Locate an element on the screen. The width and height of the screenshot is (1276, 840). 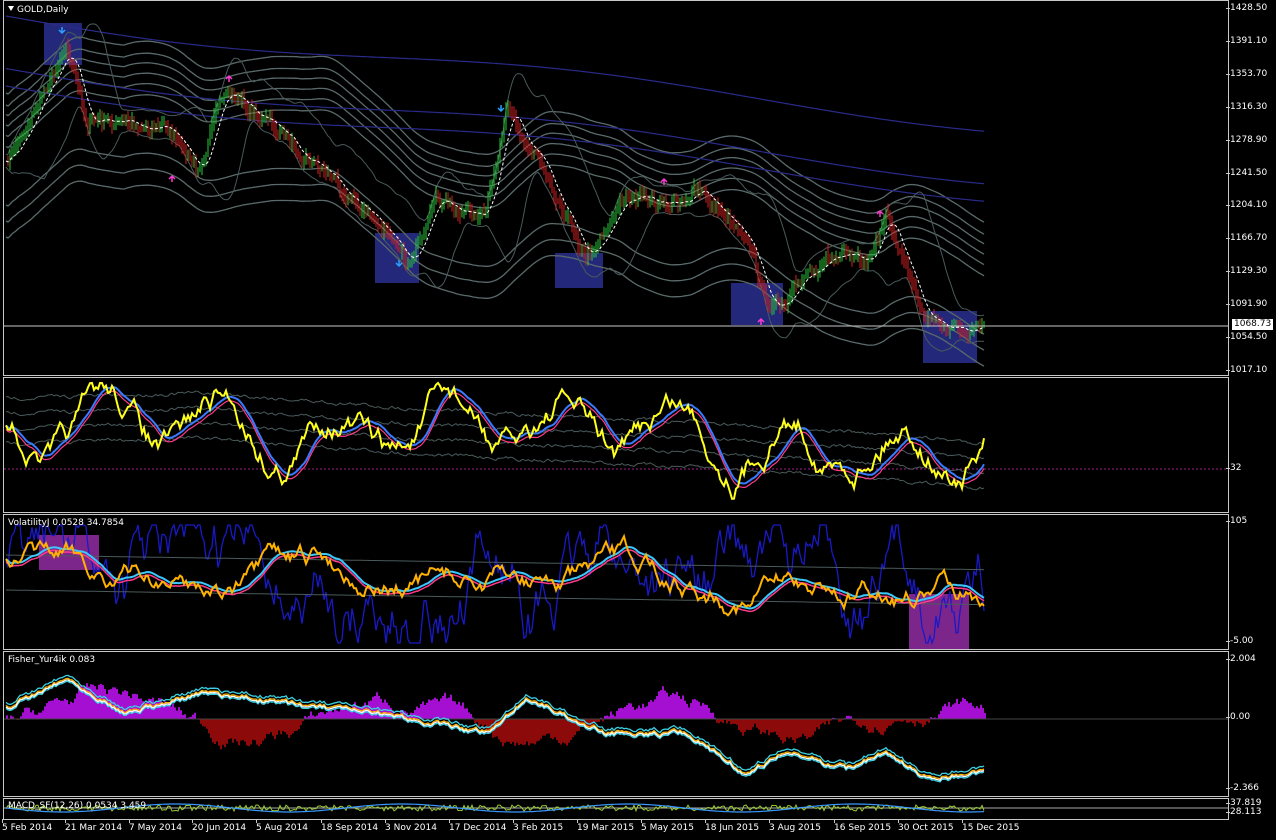
symbol-timeframe-label: GOLD,Daily is located at coordinates (38, 10).